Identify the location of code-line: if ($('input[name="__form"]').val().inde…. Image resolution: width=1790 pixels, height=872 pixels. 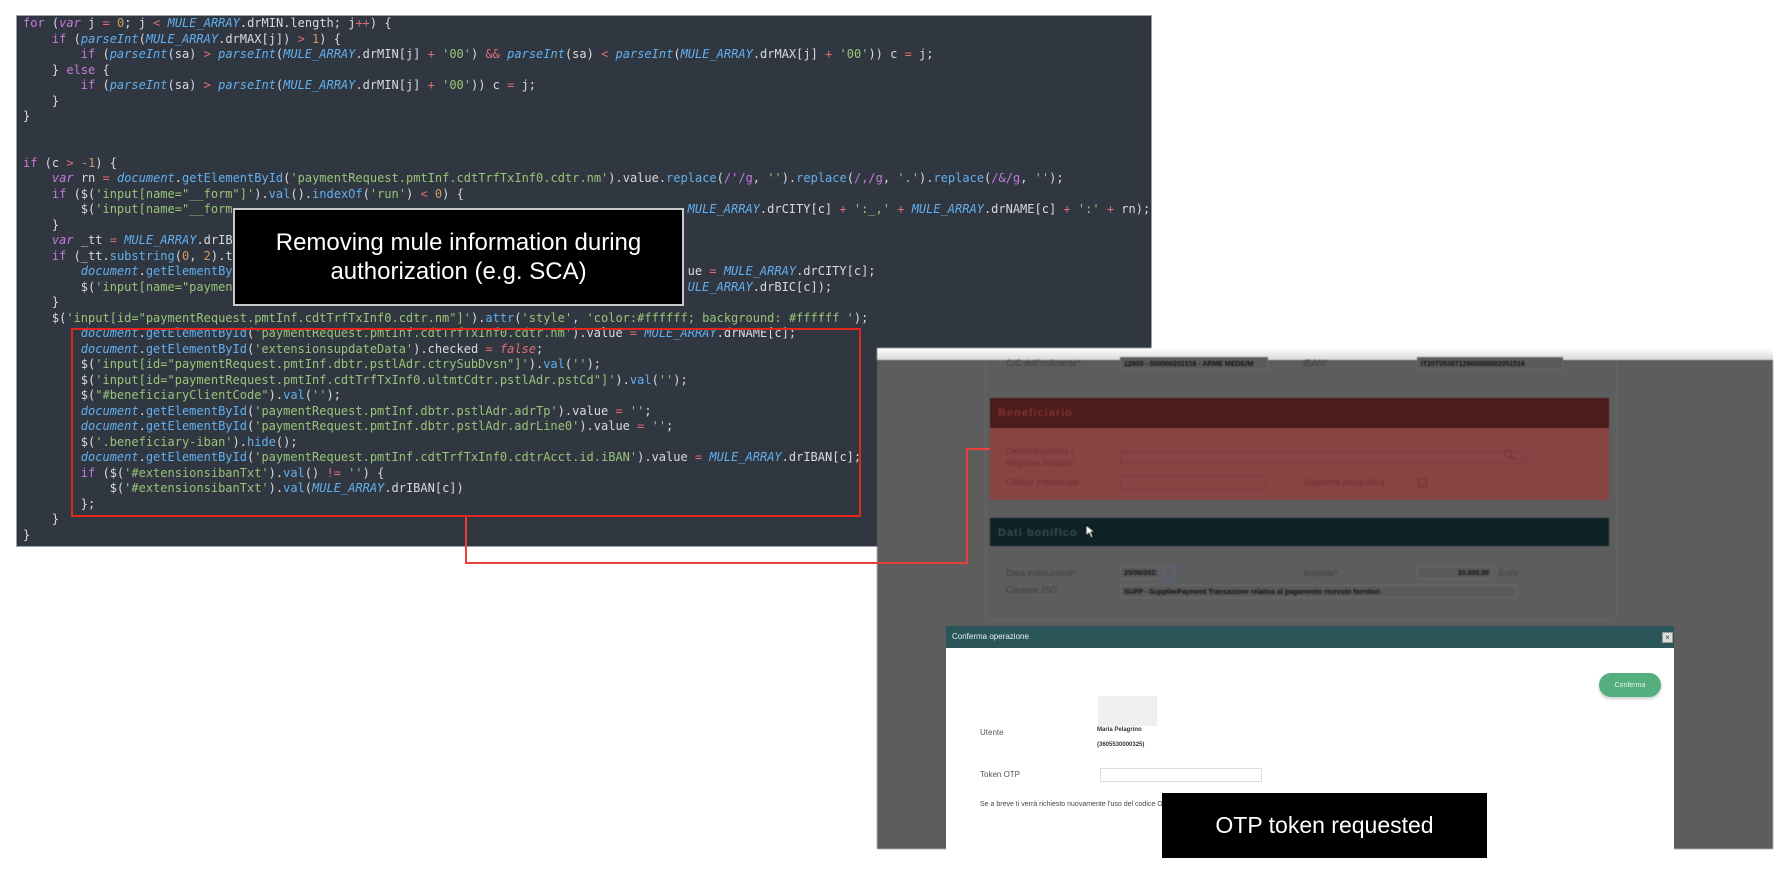
(257, 193).